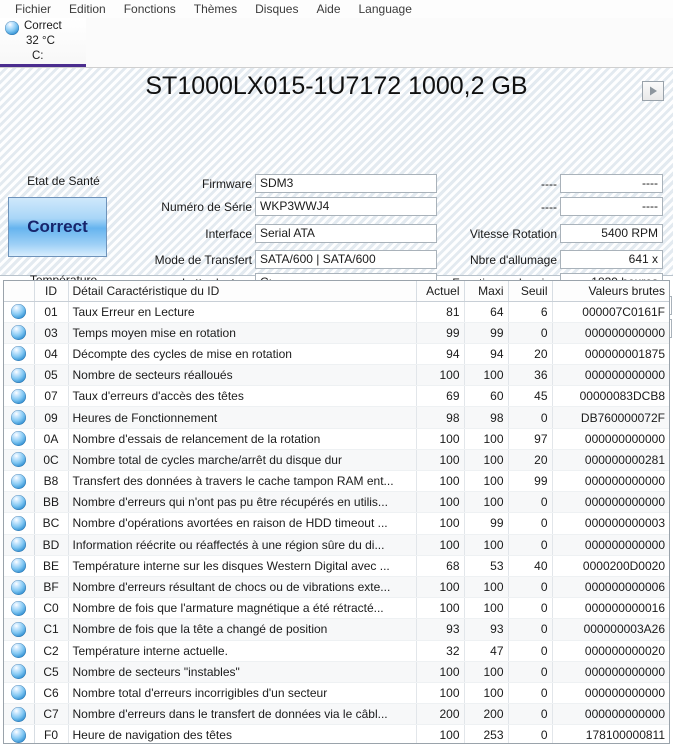 The image size is (673, 747). I want to click on row-id: BE, so click(51, 566).